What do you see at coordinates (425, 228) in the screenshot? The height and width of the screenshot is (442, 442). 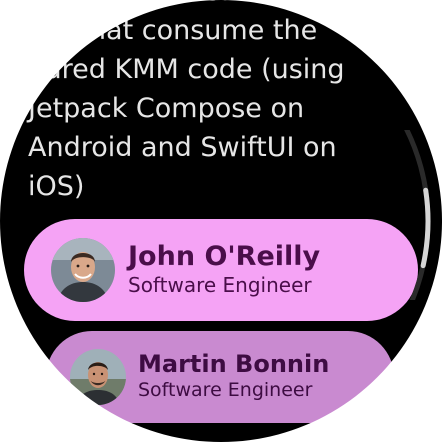 I see `position-indicator-thumb` at bounding box center [425, 228].